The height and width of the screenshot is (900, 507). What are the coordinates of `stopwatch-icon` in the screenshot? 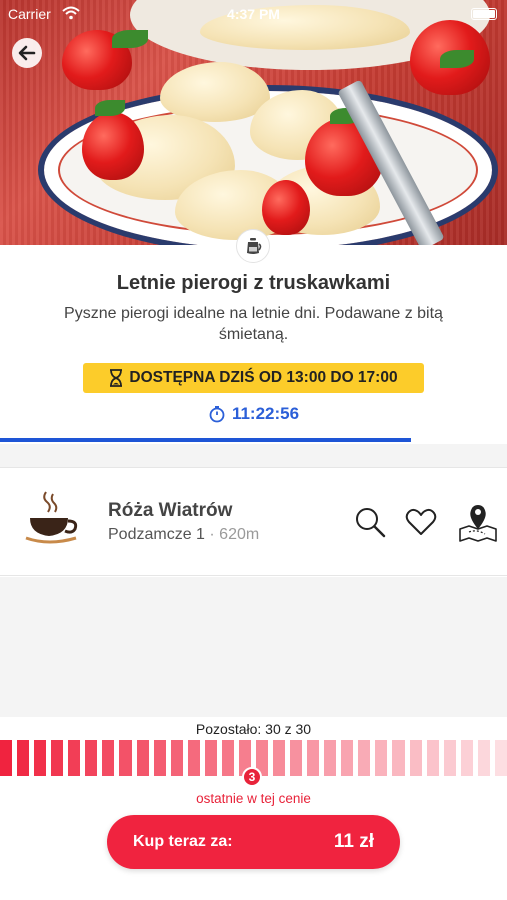 It's located at (217, 414).